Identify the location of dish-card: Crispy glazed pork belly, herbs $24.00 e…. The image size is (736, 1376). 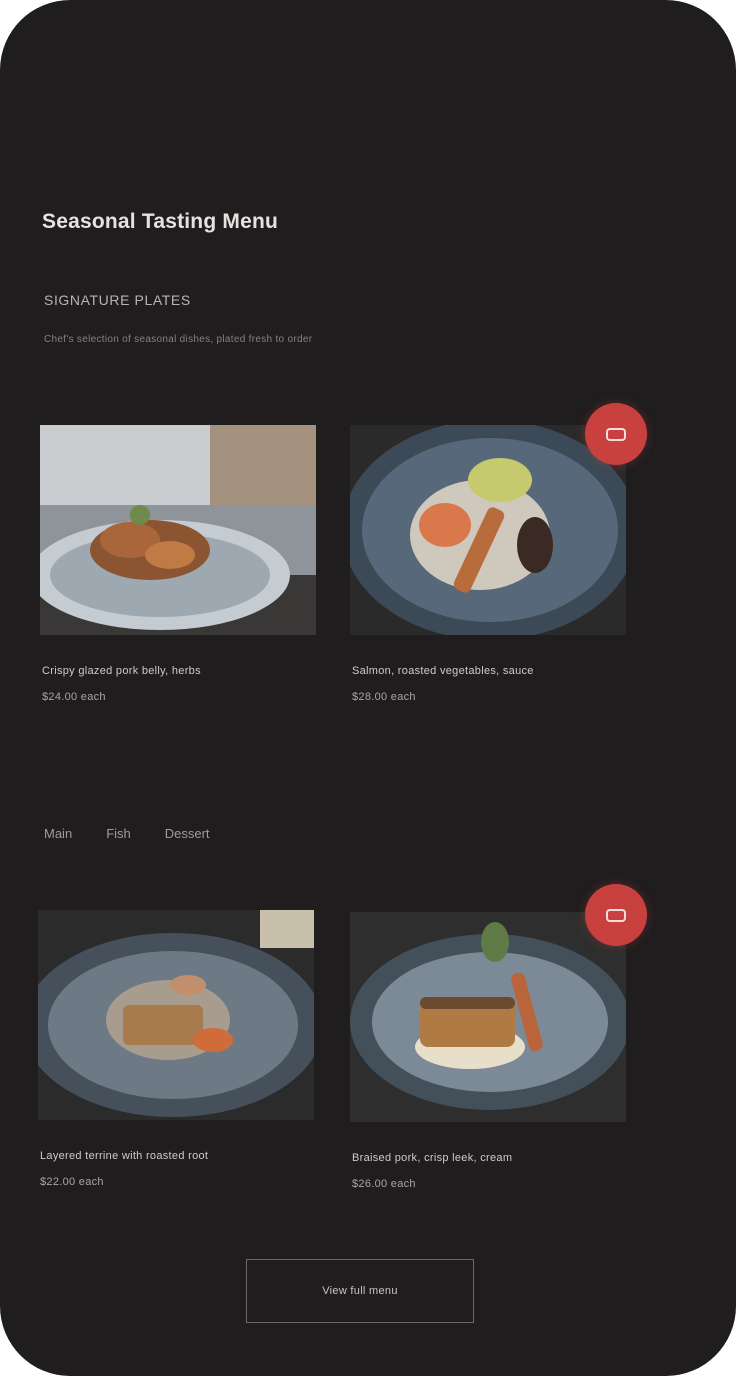
(179, 564).